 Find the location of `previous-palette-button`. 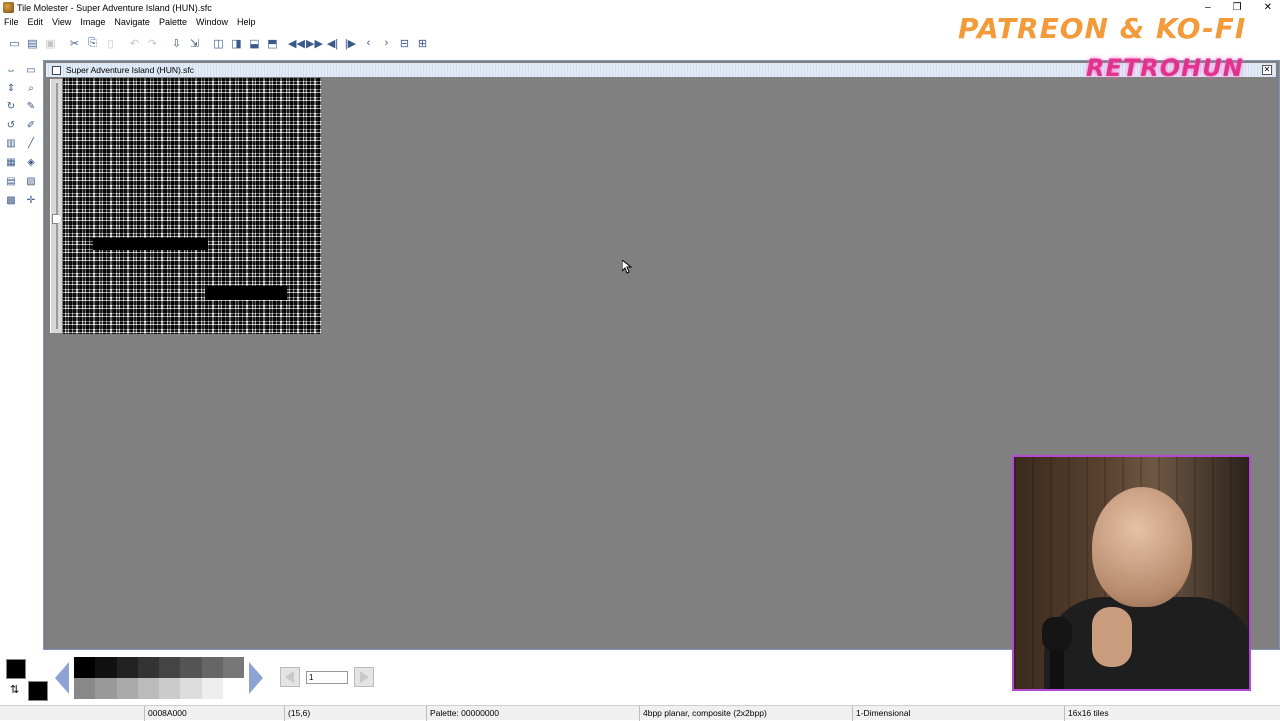

previous-palette-button is located at coordinates (62, 678).